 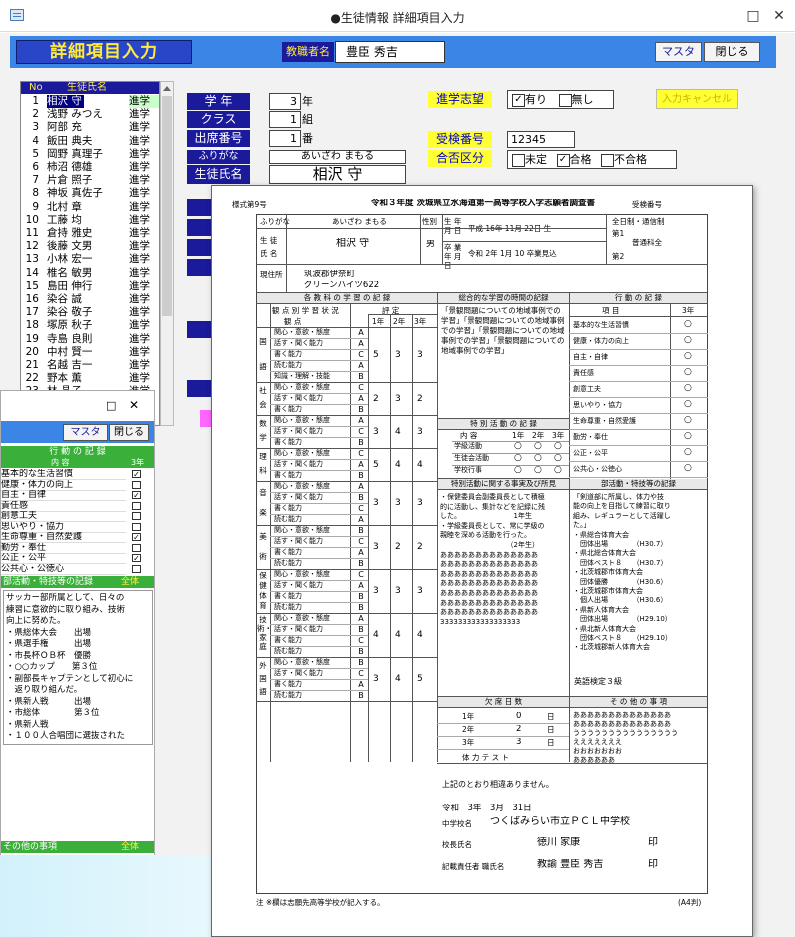 I want to click on cancel-input-button: 入力キャンセル, so click(x=697, y=99).